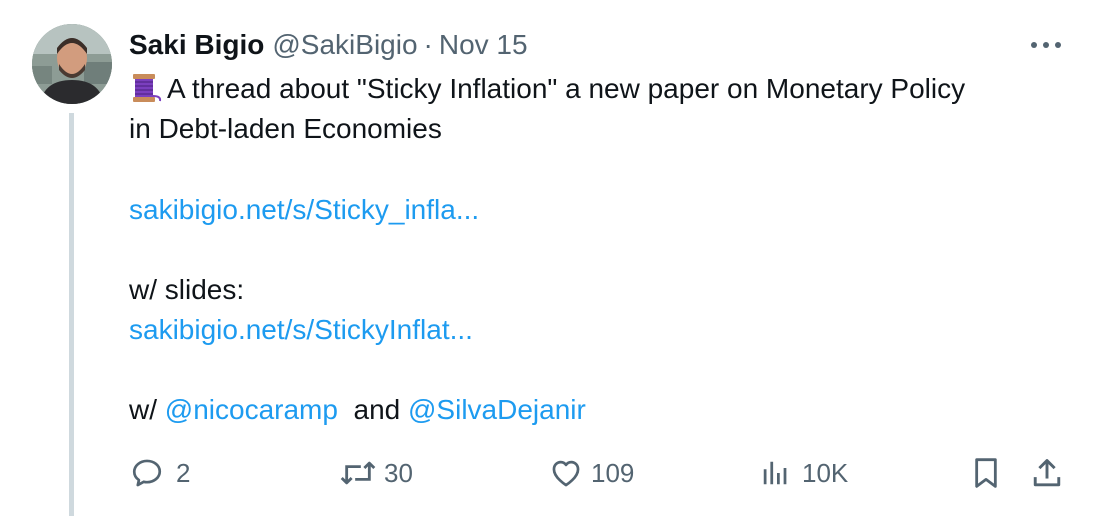 This screenshot has height=516, width=1098. Describe the element at coordinates (377, 409) in the screenshot. I see `conjunction-text: and` at that location.